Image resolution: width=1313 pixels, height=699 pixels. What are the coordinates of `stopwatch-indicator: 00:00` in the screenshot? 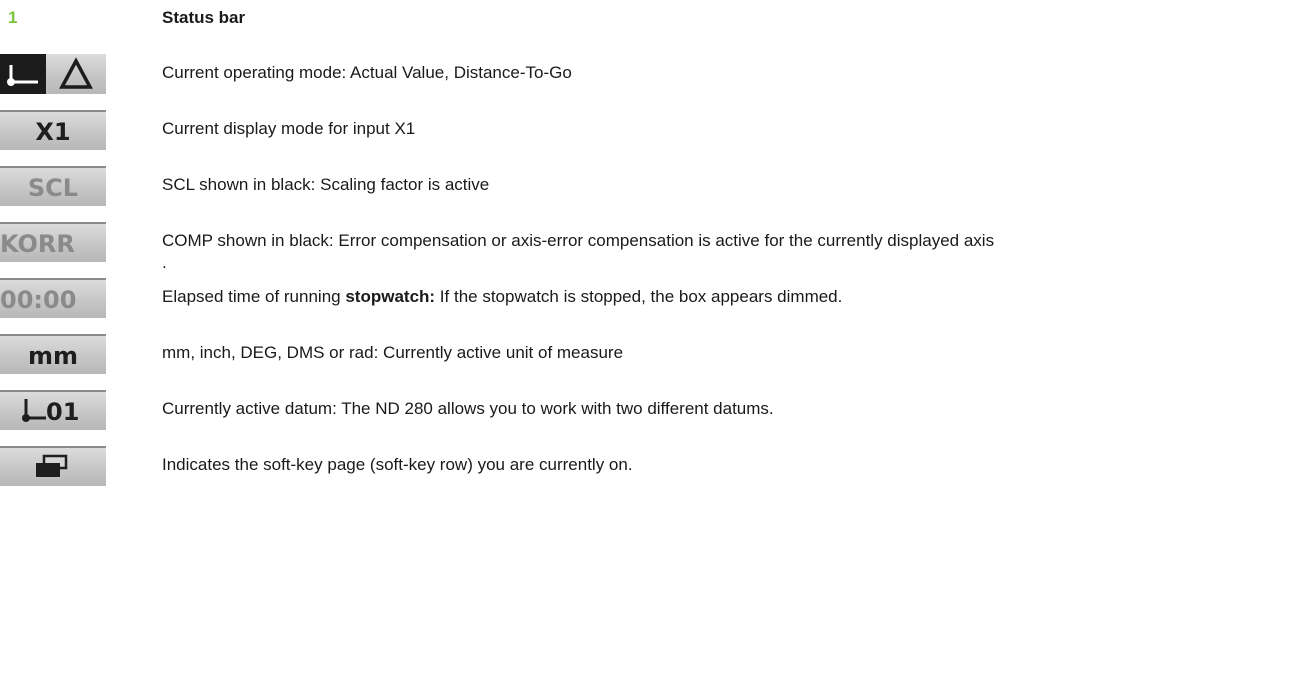 It's located at (53, 300).